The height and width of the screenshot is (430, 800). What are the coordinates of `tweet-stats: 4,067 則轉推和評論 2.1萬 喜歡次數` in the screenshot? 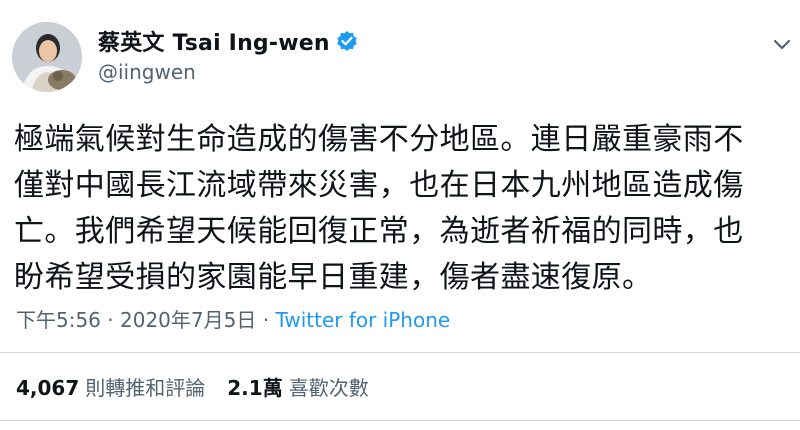 It's located at (192, 386).